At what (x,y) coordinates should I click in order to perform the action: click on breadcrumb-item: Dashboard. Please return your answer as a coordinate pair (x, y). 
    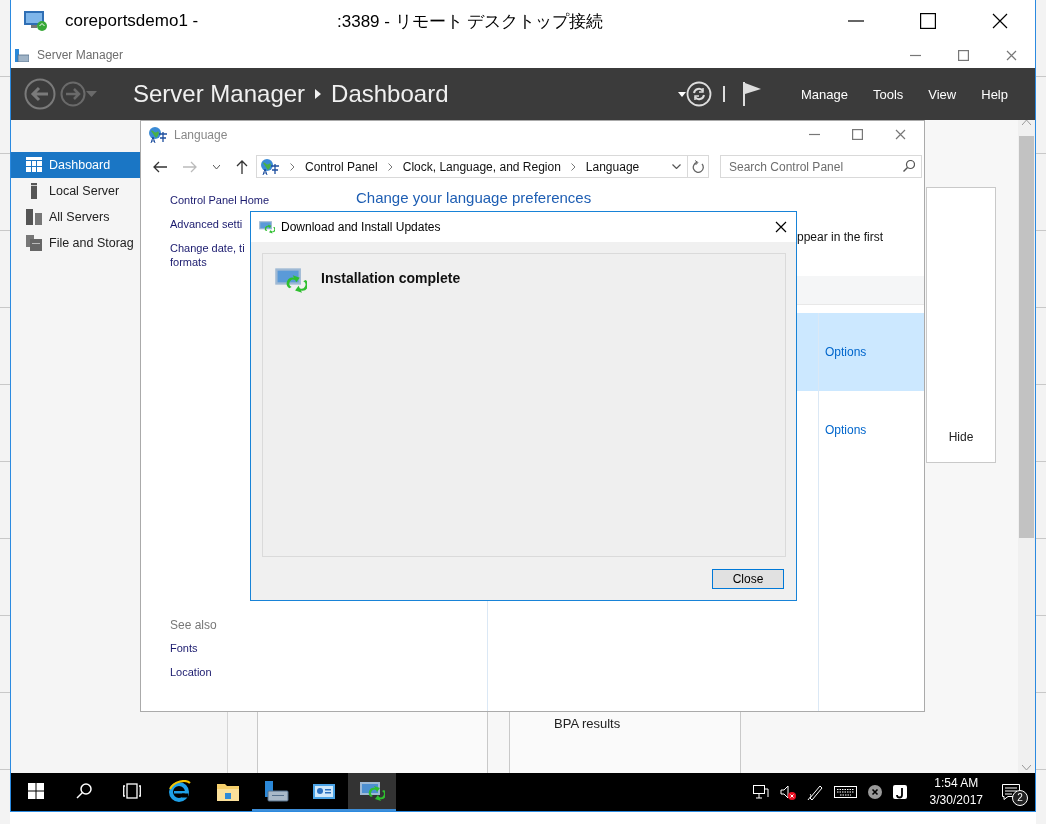
    Looking at the image, I should click on (390, 94).